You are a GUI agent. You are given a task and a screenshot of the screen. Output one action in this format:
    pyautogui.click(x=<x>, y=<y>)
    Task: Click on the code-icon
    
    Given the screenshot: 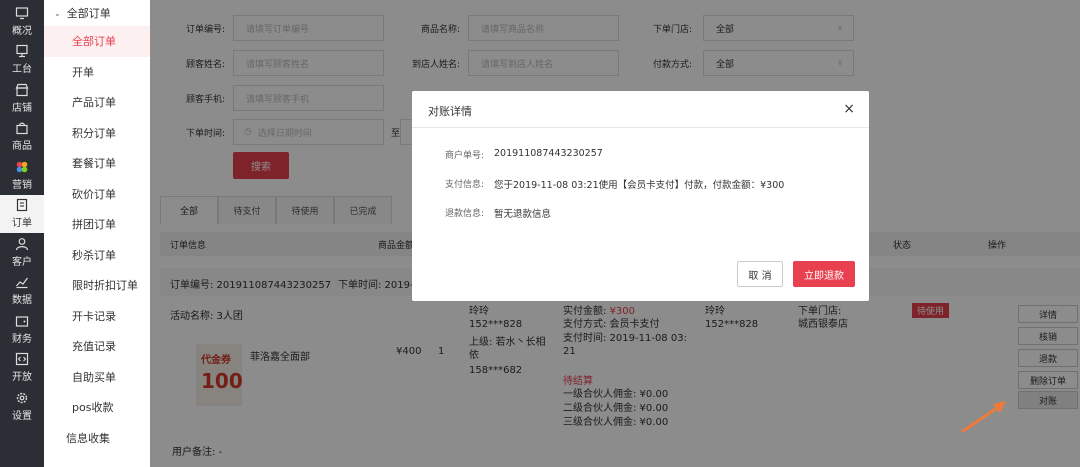 What is the action you would take?
    pyautogui.click(x=22, y=359)
    